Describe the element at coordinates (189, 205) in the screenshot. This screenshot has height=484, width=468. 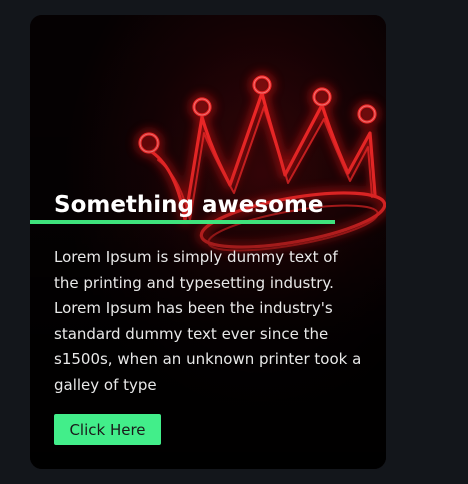
I see `card-title: Something awesome` at that location.